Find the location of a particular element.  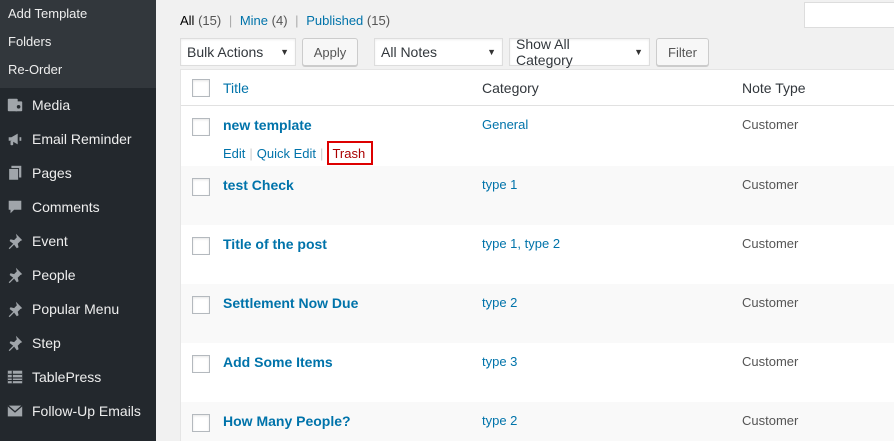

sidebar-item-tablepress: TablePress is located at coordinates (78, 377).